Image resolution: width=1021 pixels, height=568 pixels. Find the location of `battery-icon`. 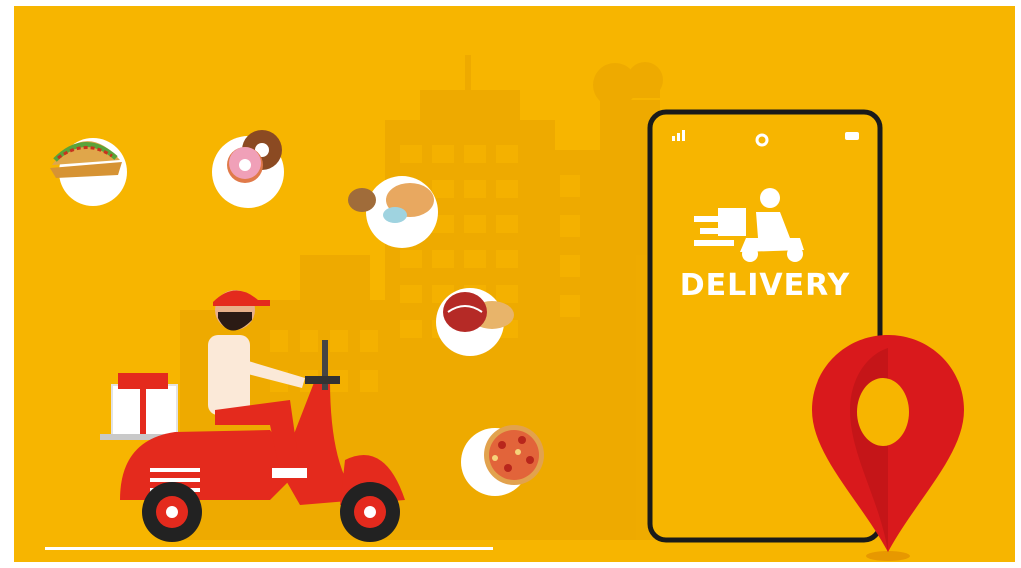

battery-icon is located at coordinates (852, 136).